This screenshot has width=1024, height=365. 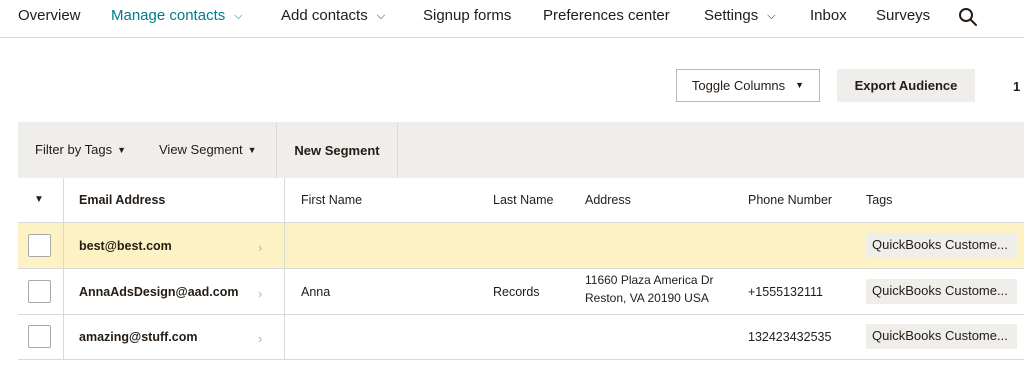 I want to click on nav-overview: Overview, so click(x=49, y=15).